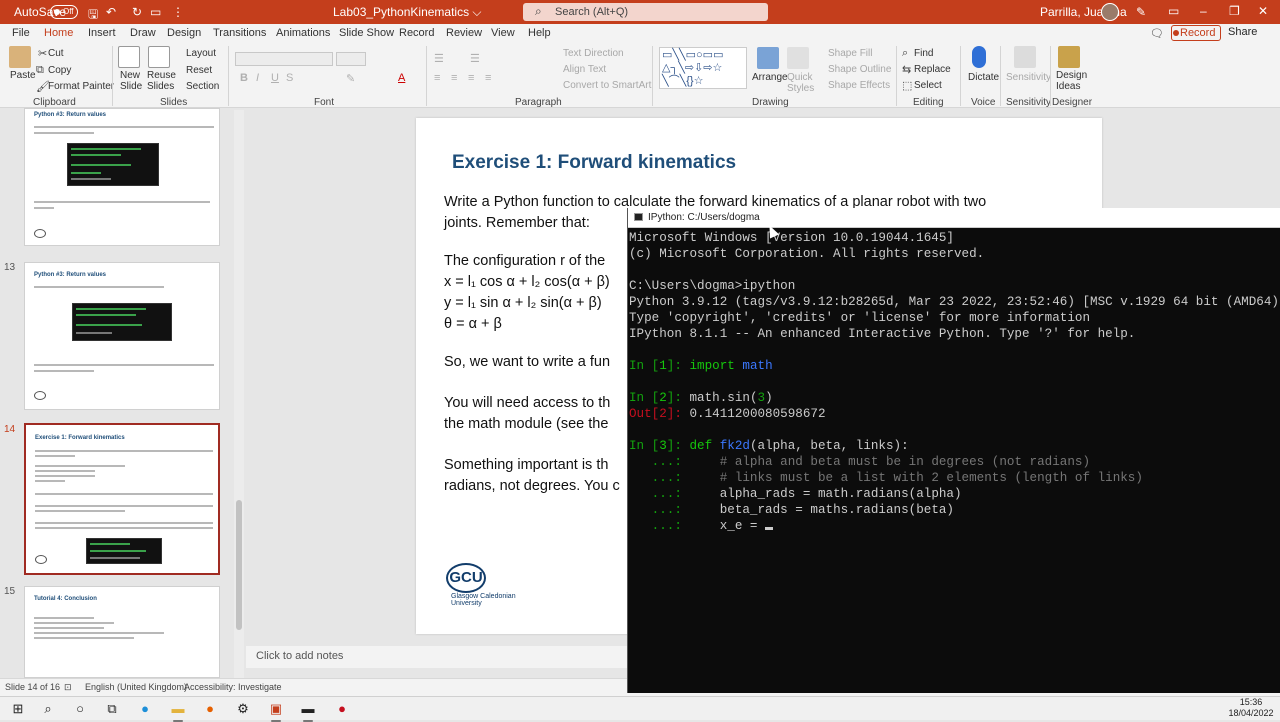  I want to click on font-color-icon: A, so click(401, 78).